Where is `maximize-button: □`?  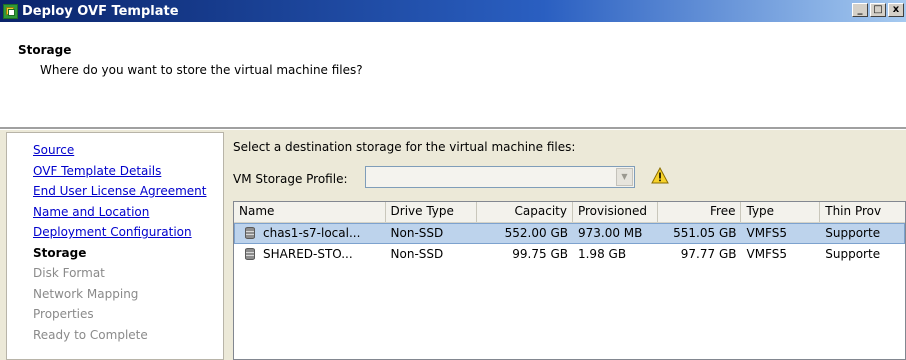
maximize-button: □ is located at coordinates (878, 10).